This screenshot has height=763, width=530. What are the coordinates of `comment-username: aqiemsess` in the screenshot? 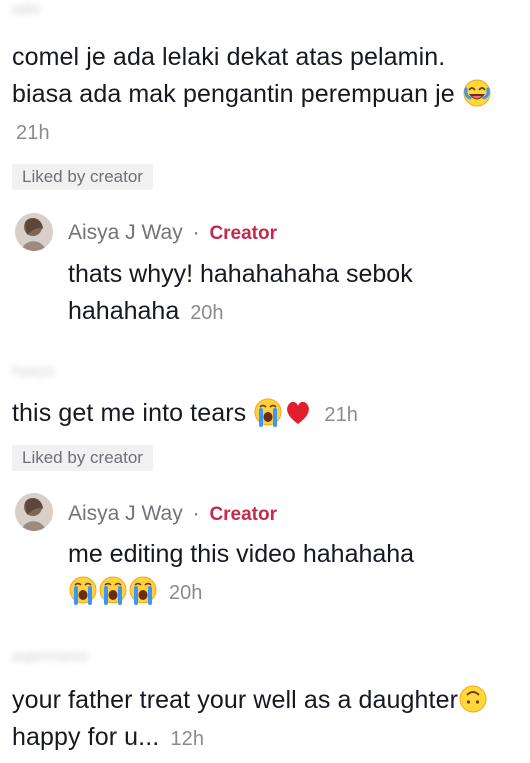 It's located at (50, 657).